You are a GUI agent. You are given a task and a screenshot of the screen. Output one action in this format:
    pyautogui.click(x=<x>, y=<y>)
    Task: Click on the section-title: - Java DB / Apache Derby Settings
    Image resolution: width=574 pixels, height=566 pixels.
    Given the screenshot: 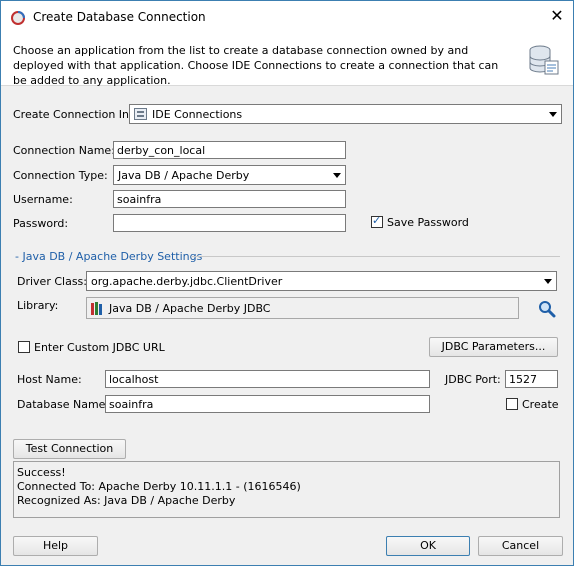 What is the action you would take?
    pyautogui.click(x=108, y=256)
    